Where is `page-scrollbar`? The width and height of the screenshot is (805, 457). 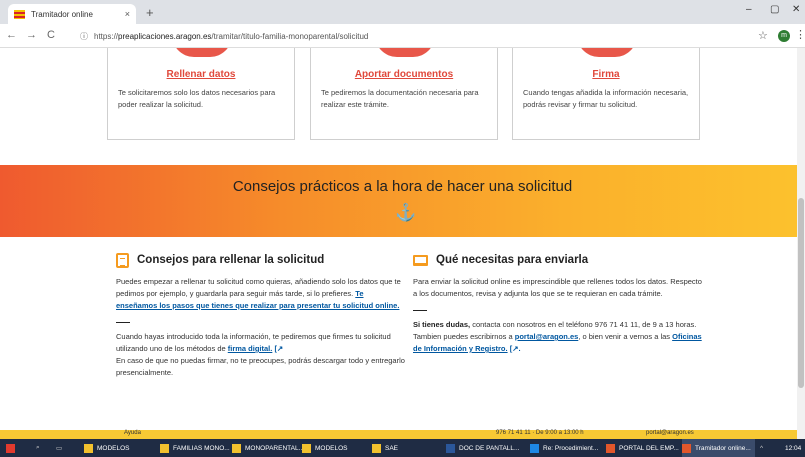
page-scrollbar is located at coordinates (801, 243).